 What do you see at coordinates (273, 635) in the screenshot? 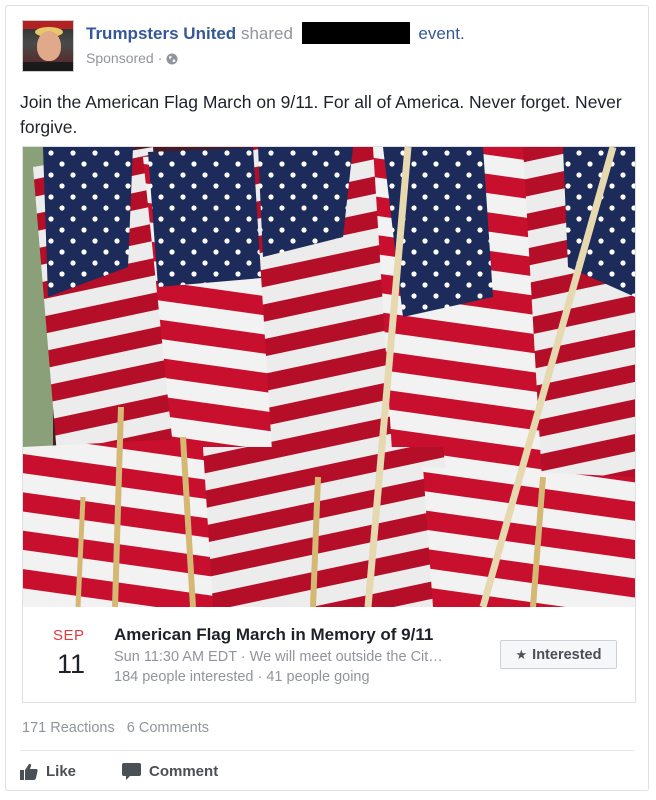
I see `event-title: American Flag March in Memory of 9/11` at bounding box center [273, 635].